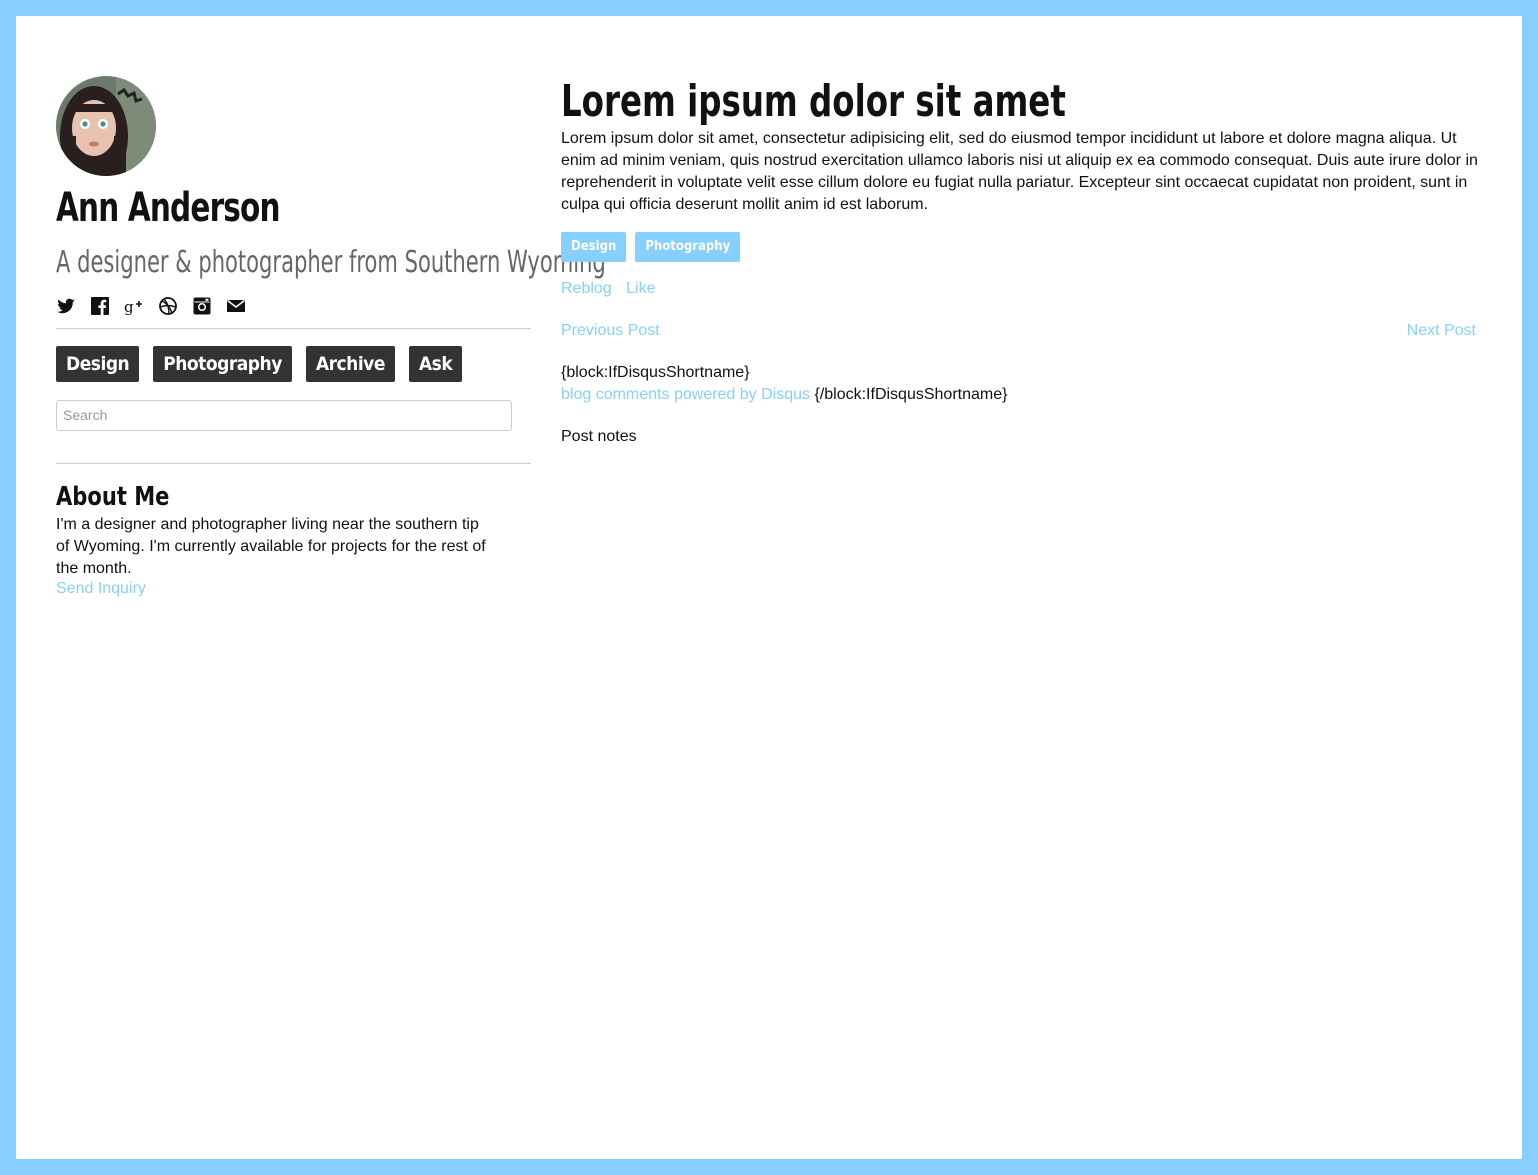  Describe the element at coordinates (66, 306) in the screenshot. I see `twitter-icon` at that location.